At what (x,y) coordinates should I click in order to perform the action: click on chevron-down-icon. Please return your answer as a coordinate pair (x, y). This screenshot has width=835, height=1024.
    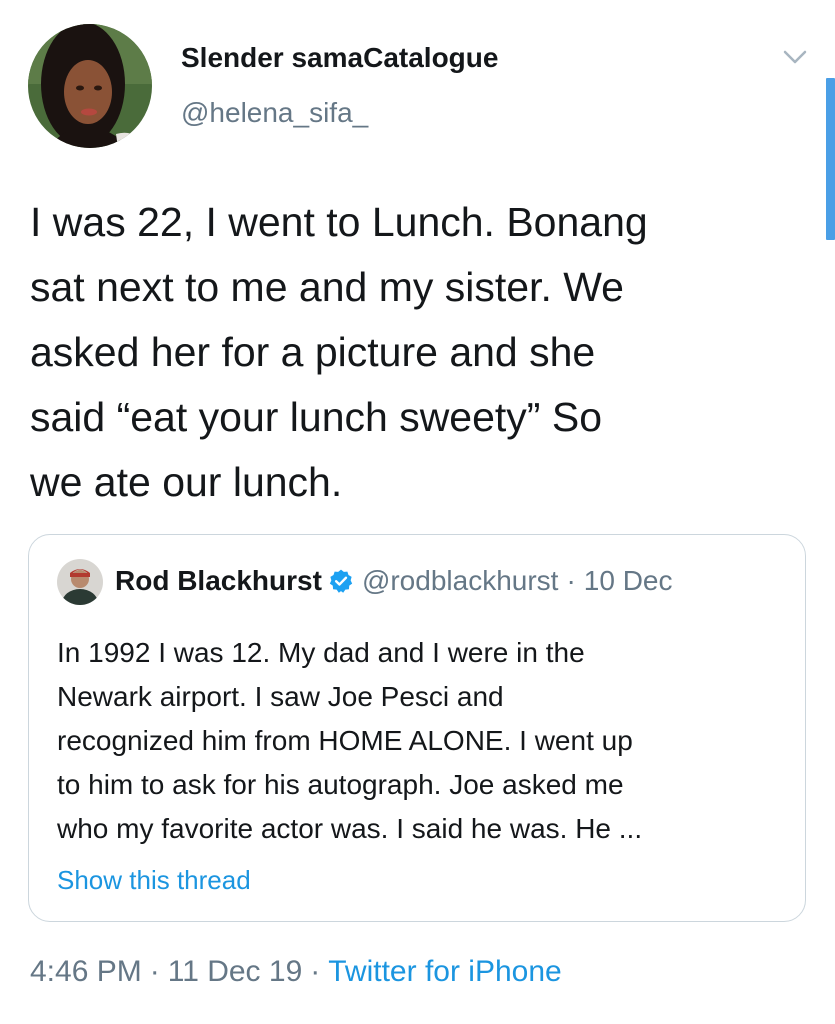
    Looking at the image, I should click on (795, 57).